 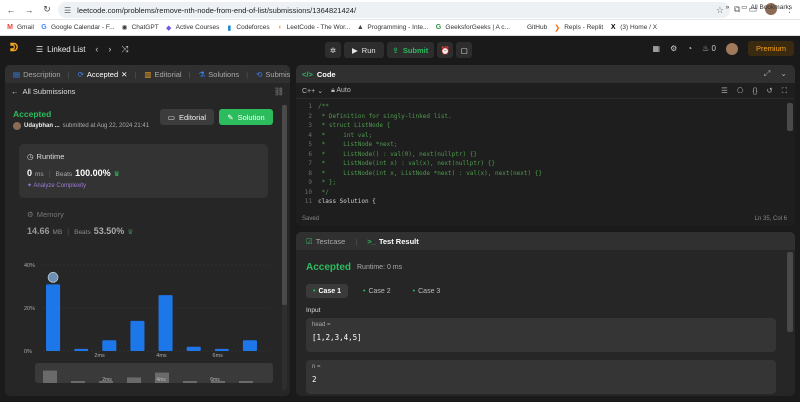 What do you see at coordinates (284, 205) in the screenshot?
I see `left-scroll-thumb` at bounding box center [284, 205].